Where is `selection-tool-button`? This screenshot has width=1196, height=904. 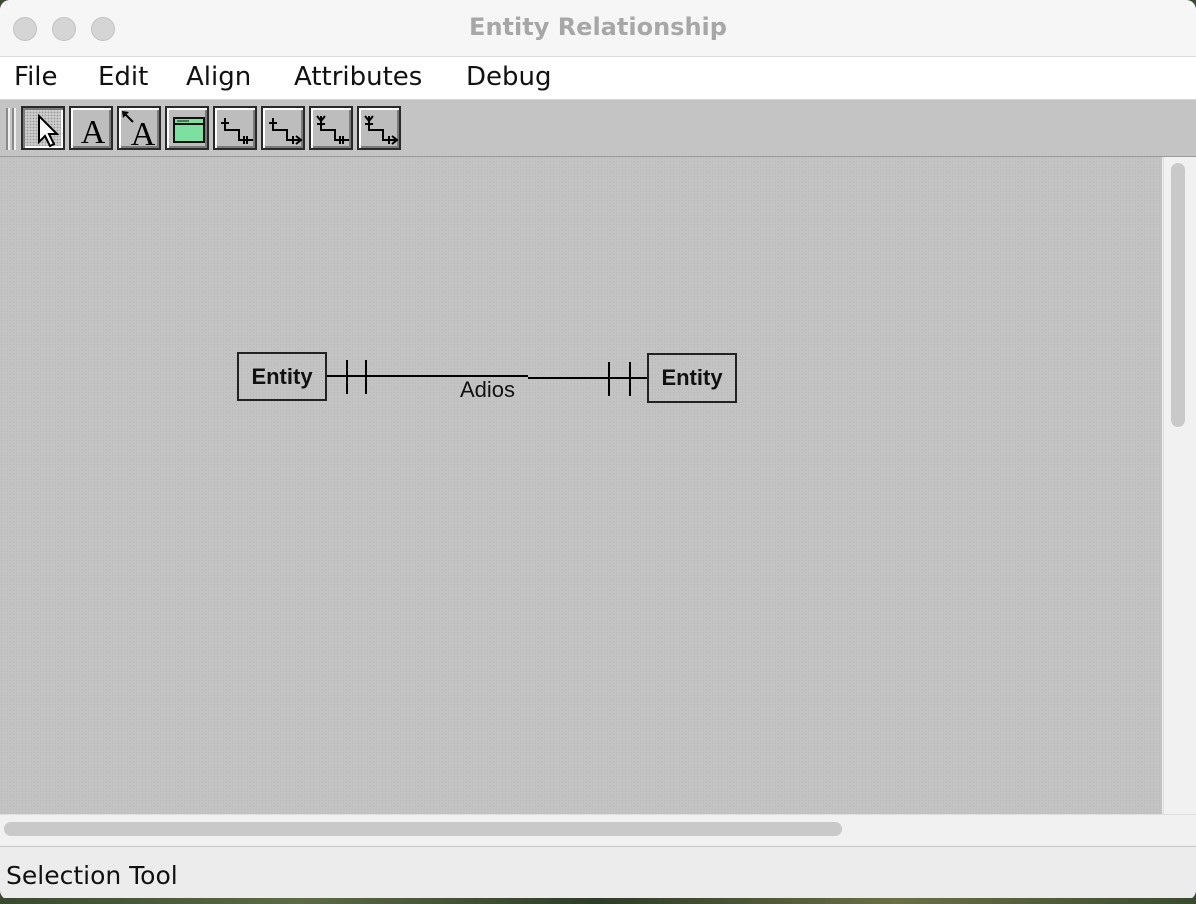 selection-tool-button is located at coordinates (43, 128).